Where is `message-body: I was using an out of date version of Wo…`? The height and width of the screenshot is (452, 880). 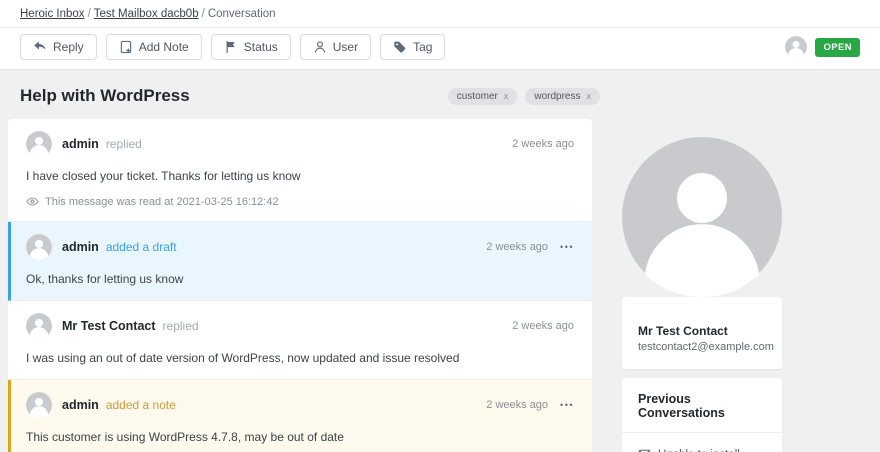
message-body: I was using an out of date version of Wo… is located at coordinates (243, 358).